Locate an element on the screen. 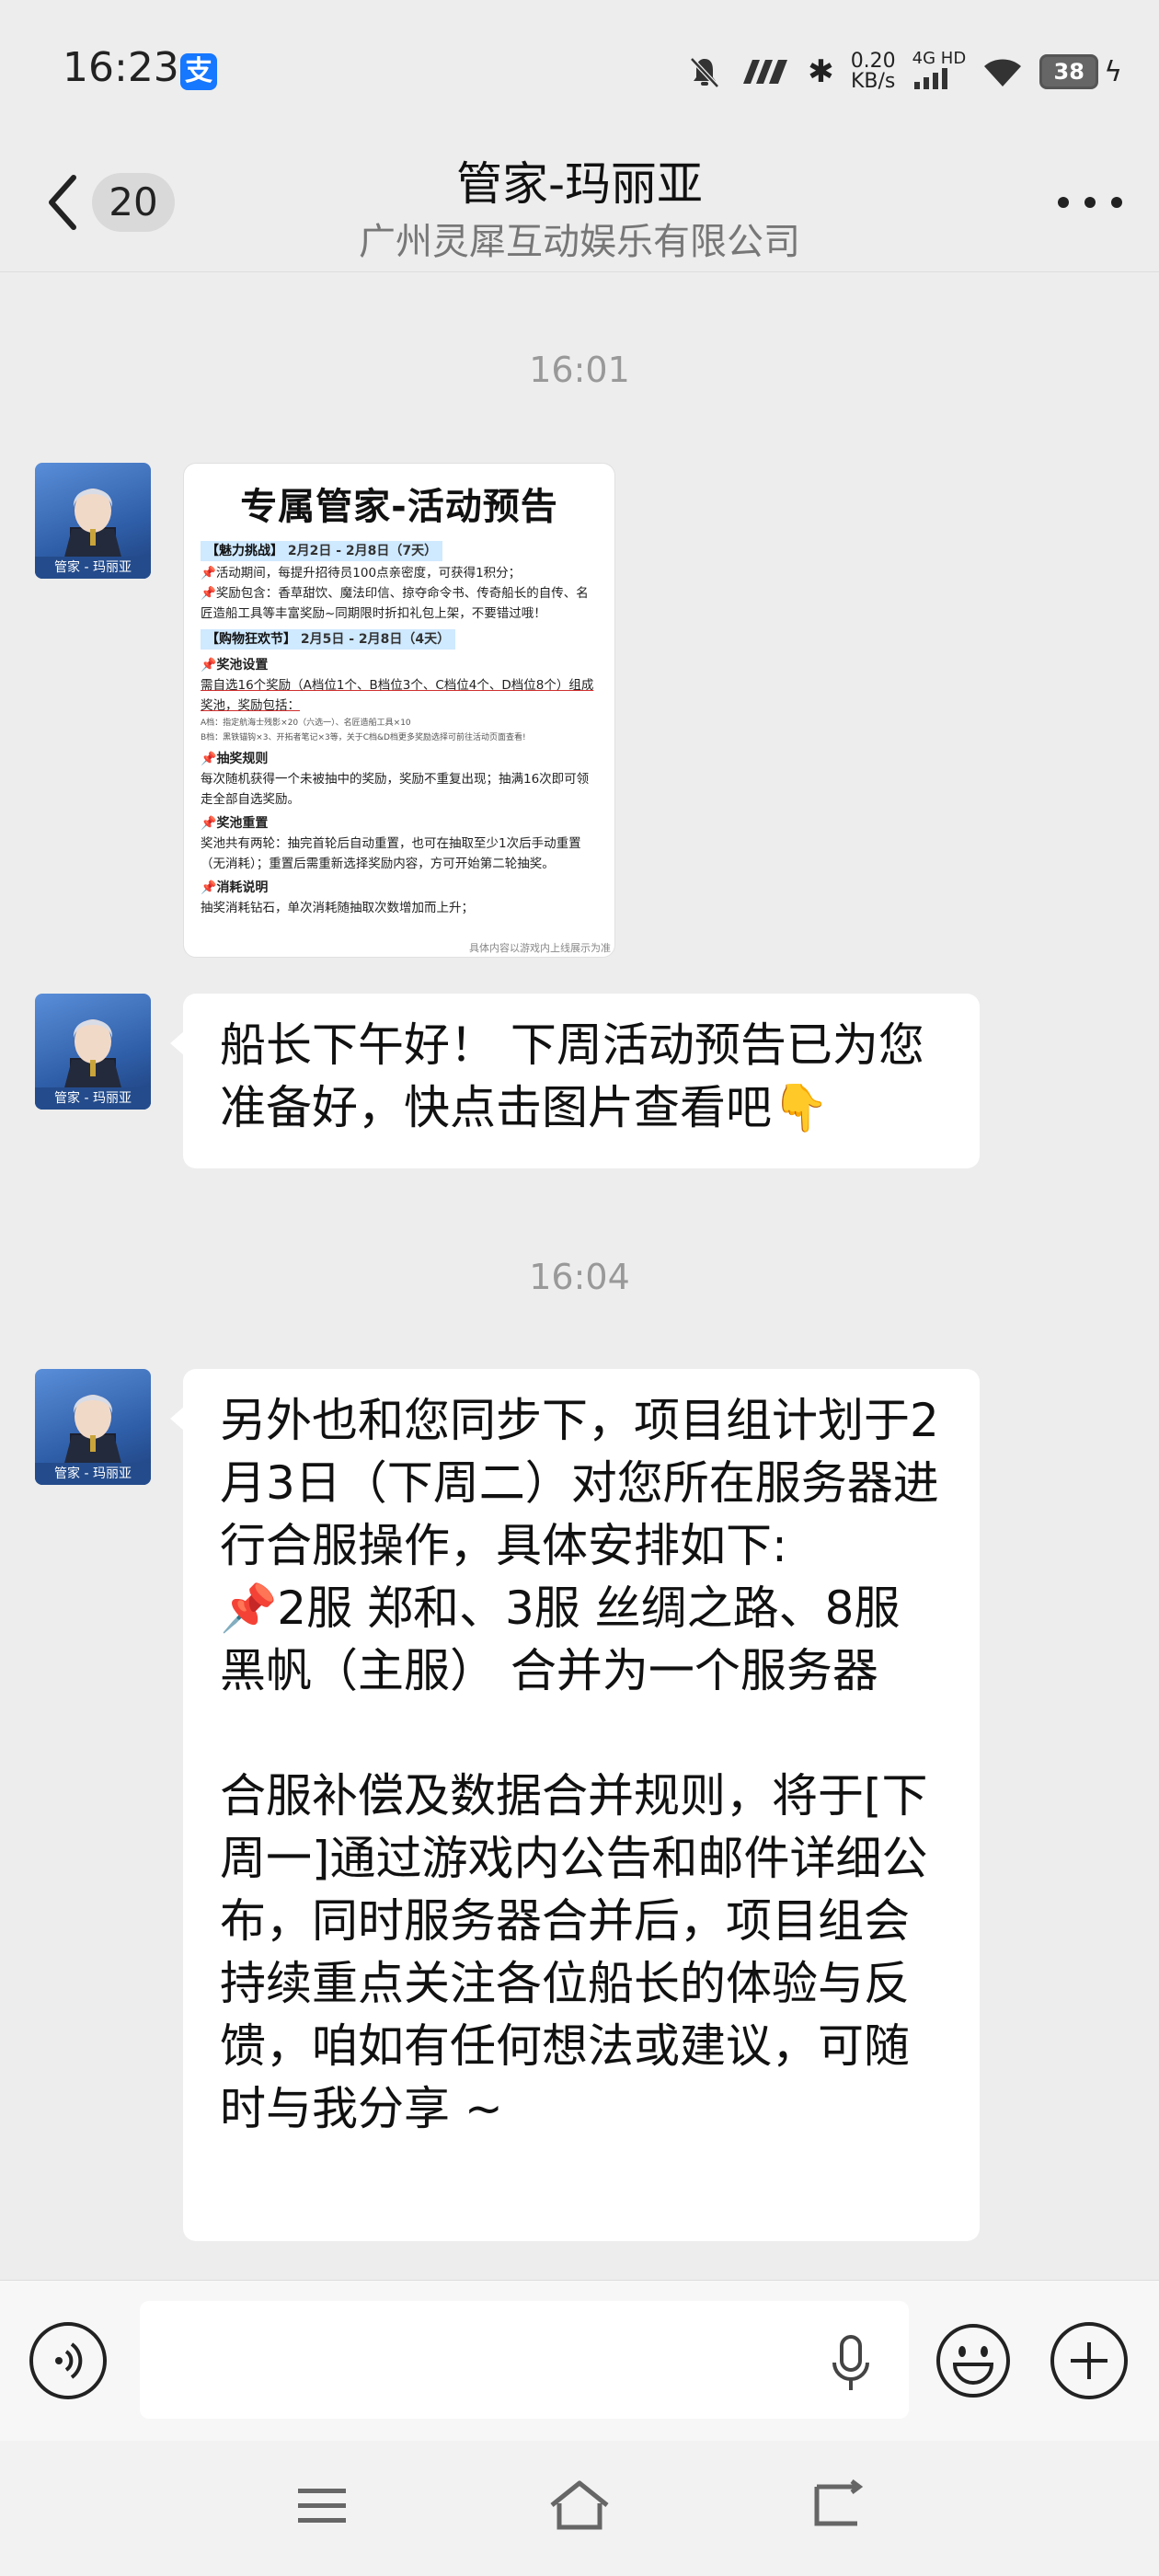 This screenshot has width=1159, height=2576. message-bubble: 船长下午好！ 下周活动预告已为您准备好，快点击图片查看吧👇 is located at coordinates (575, 1081).